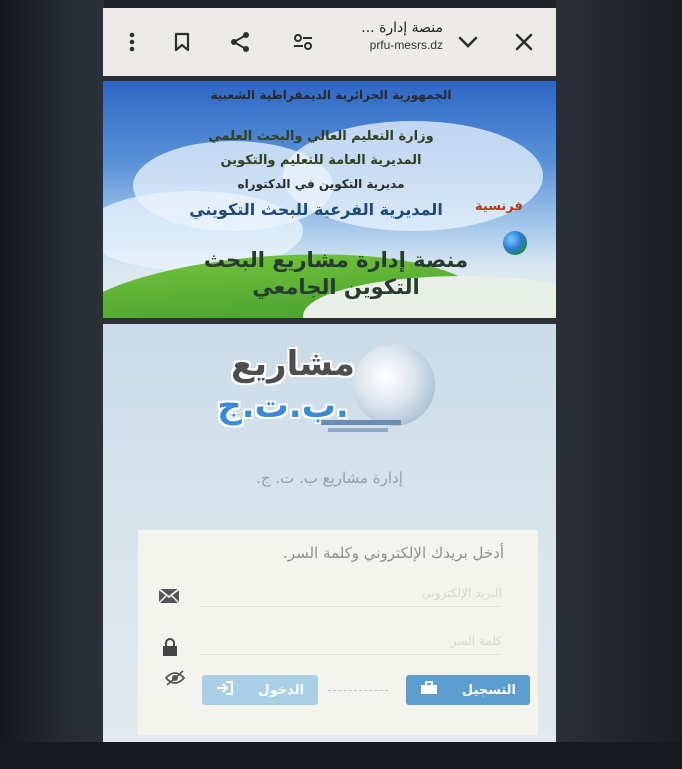 This screenshot has width=682, height=769. I want to click on register-button: التسجيل, so click(468, 690).